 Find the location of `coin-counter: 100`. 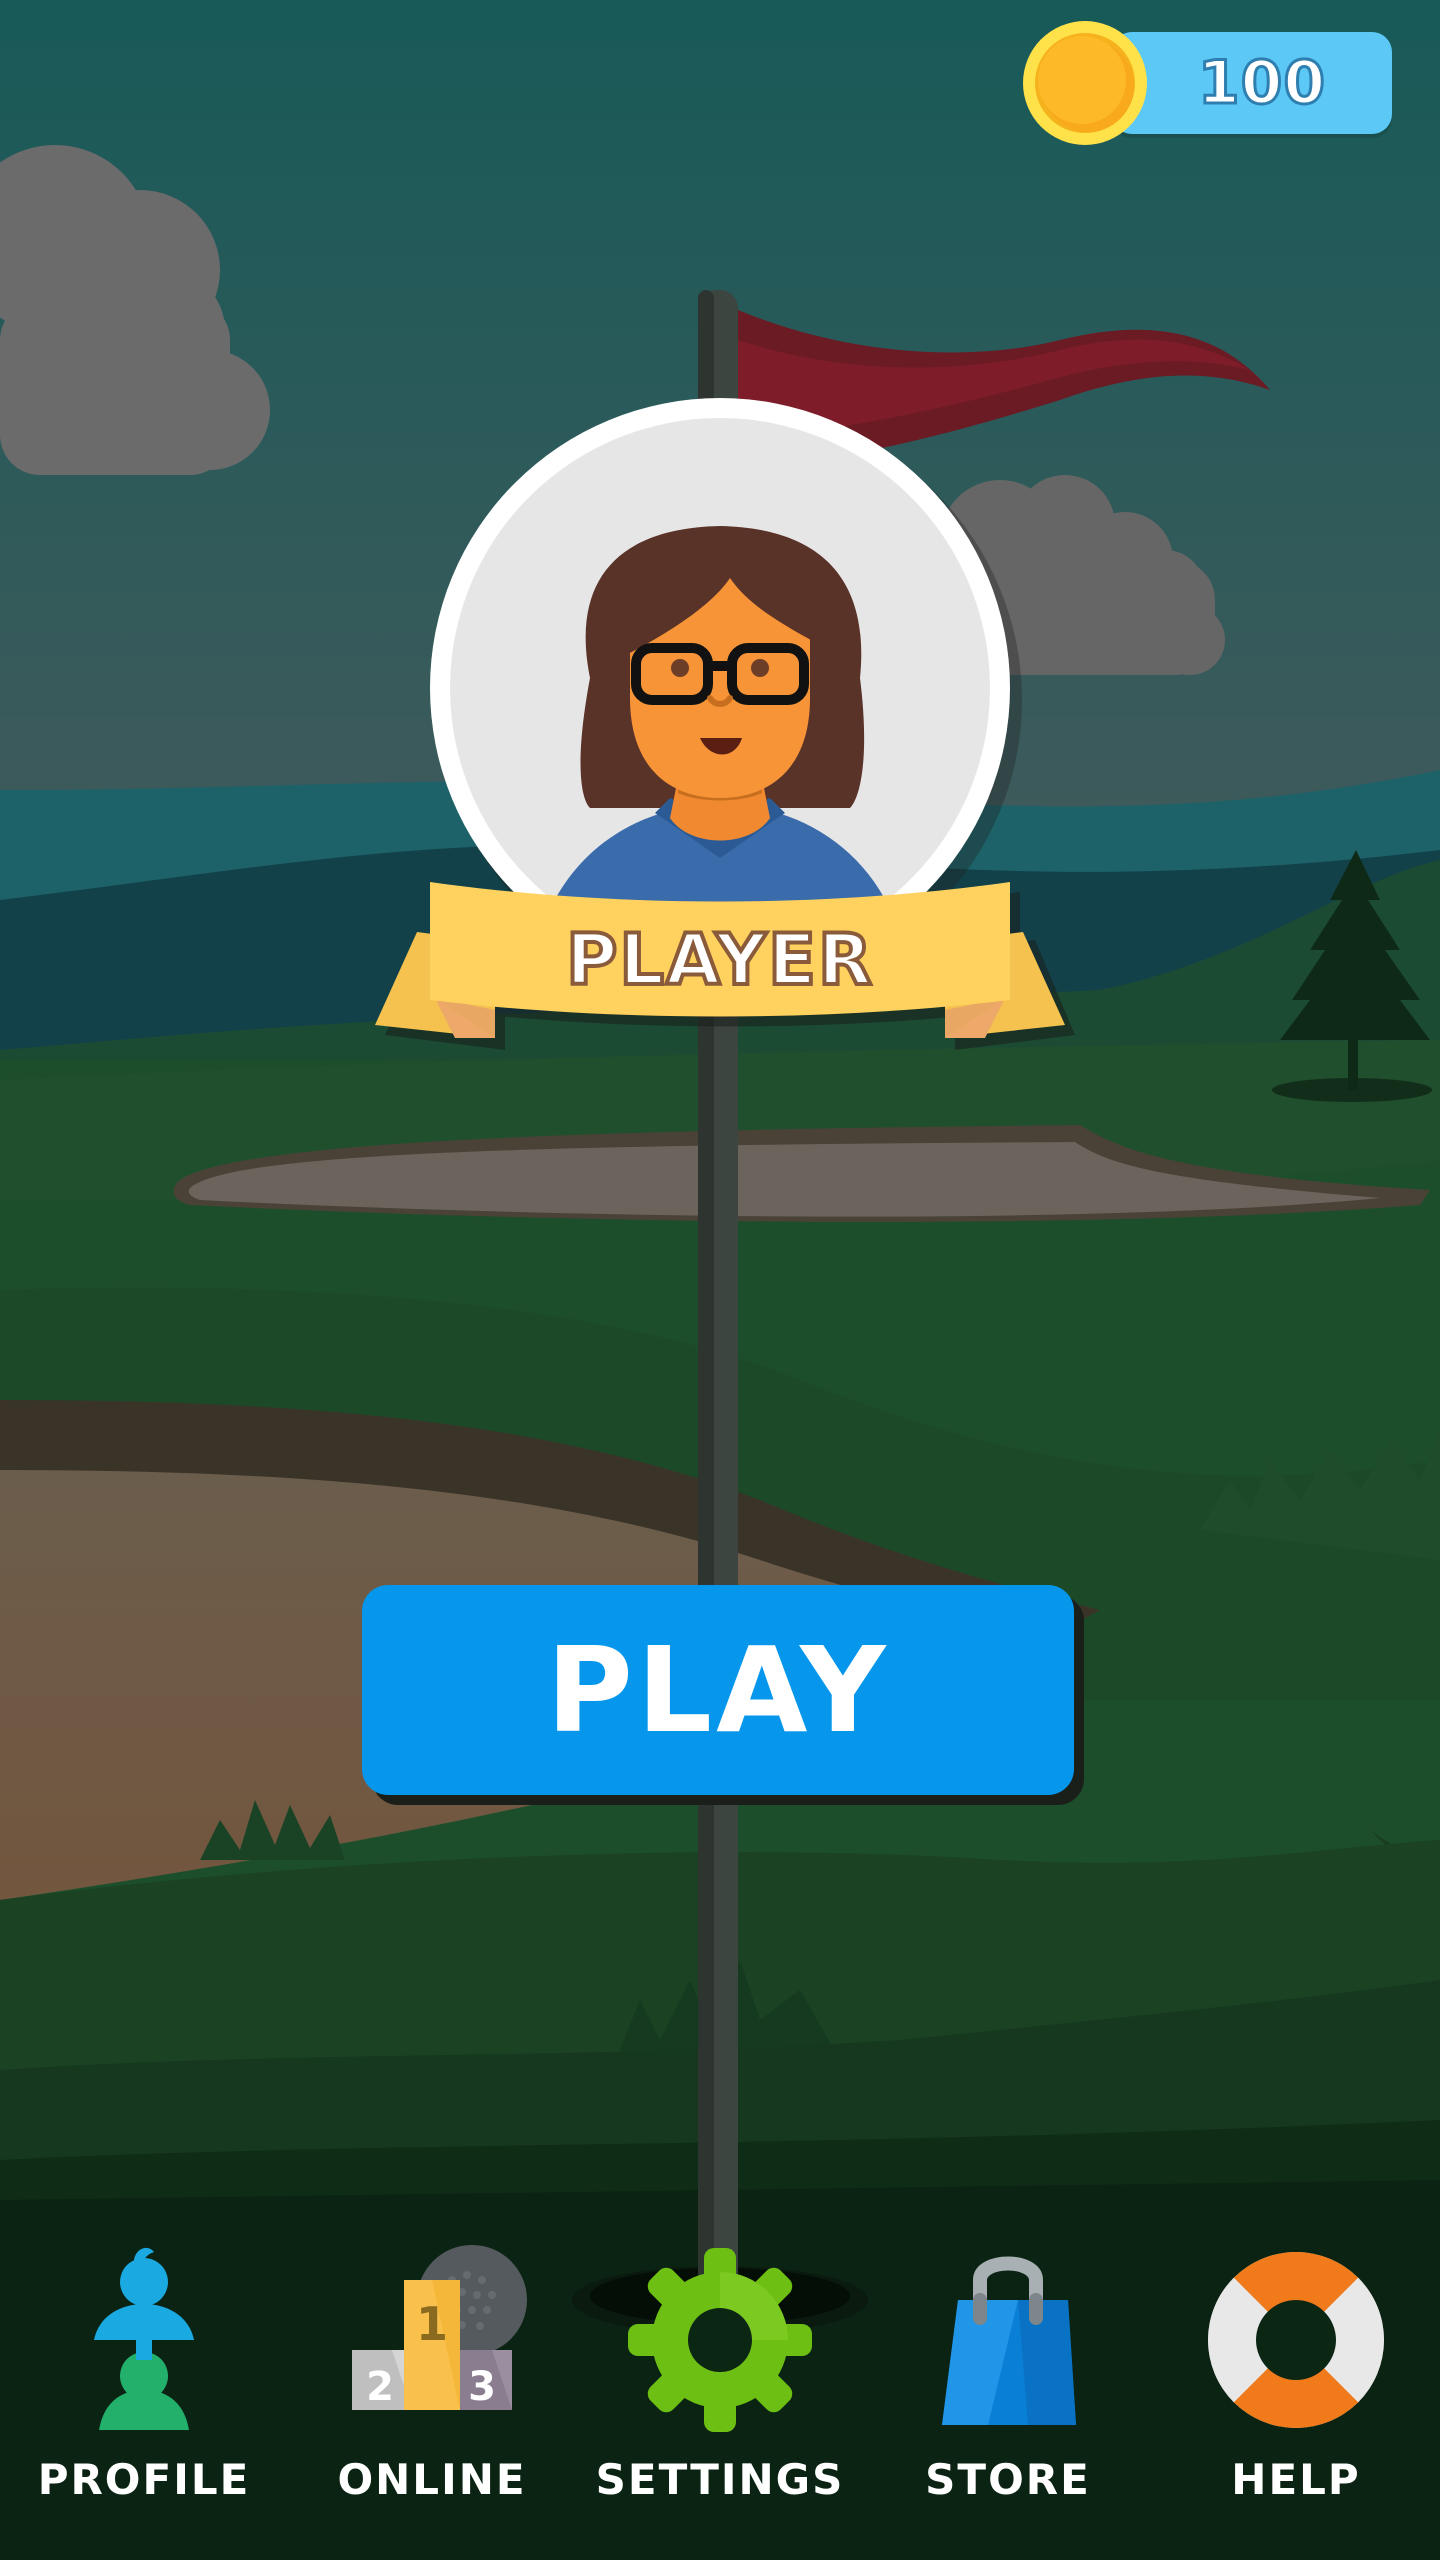

coin-counter: 100 is located at coordinates (1212, 83).